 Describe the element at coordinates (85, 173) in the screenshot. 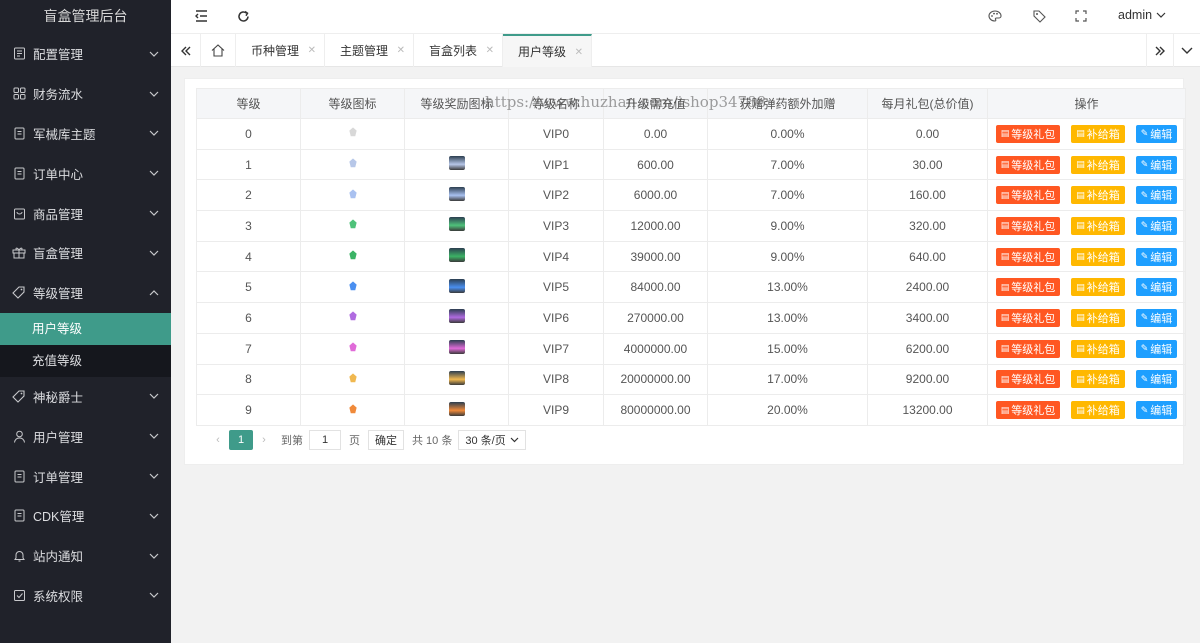

I see `sidebar-item: 订单中心` at that location.